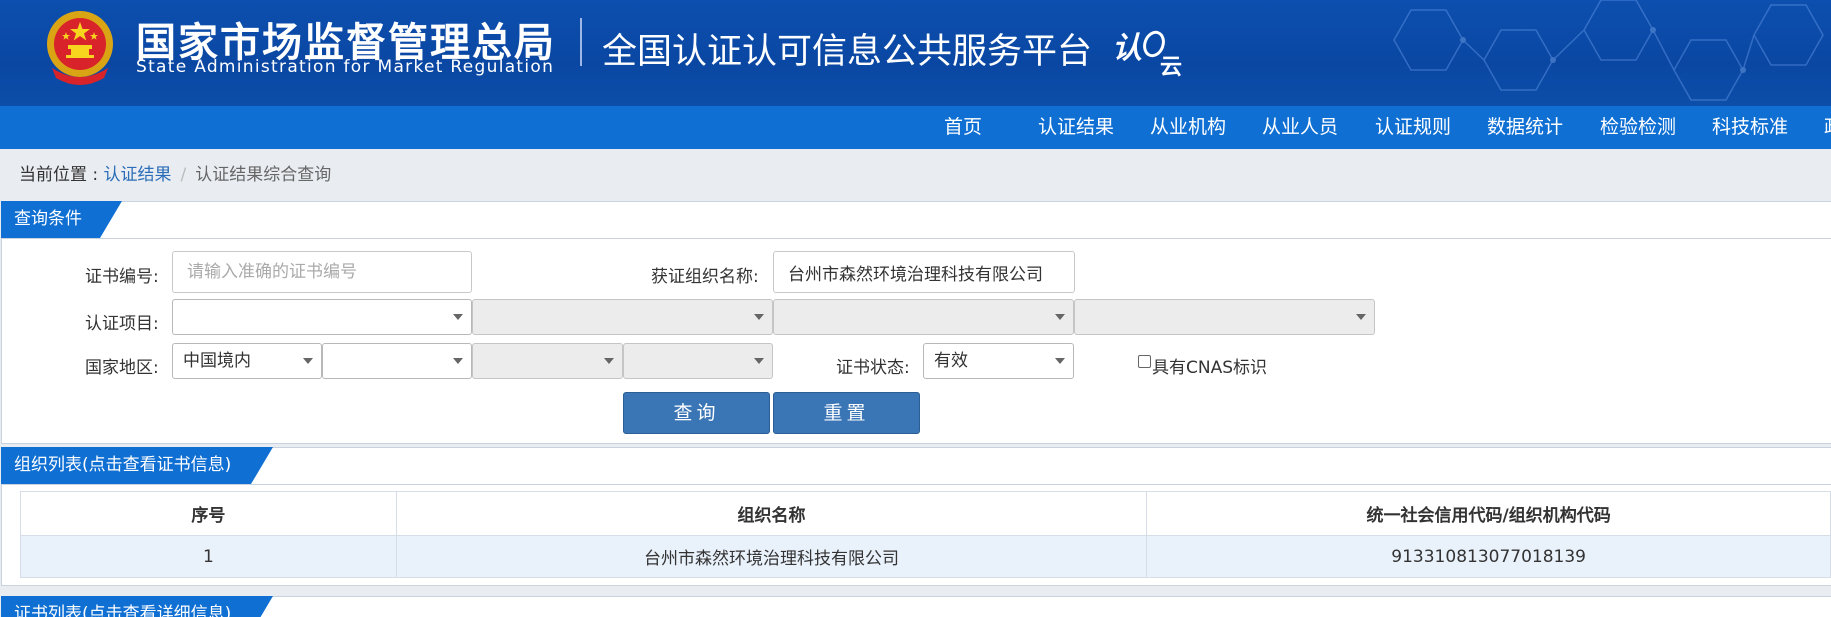 The height and width of the screenshot is (617, 1831). What do you see at coordinates (1127, 48) in the screenshot?
I see `svg-text: 认` at bounding box center [1127, 48].